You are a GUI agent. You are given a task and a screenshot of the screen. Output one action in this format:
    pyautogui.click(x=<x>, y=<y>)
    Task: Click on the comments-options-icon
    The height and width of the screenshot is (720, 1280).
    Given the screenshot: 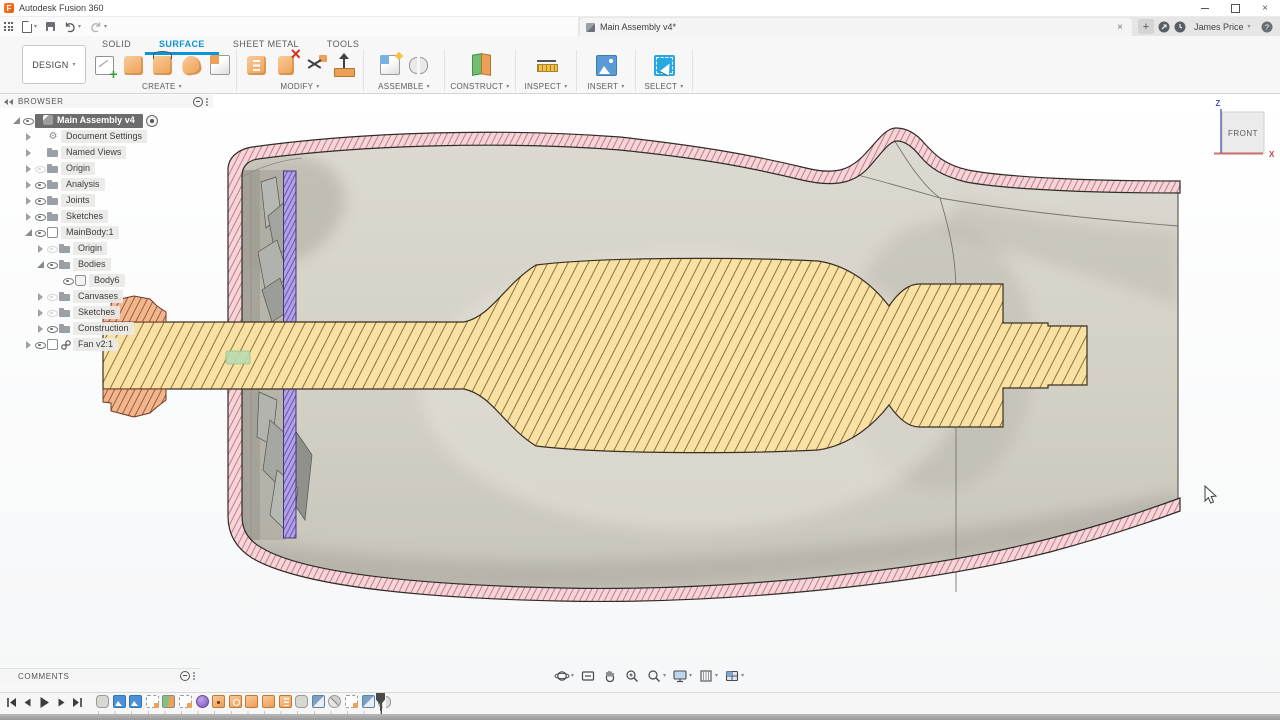 What is the action you would take?
    pyautogui.click(x=185, y=676)
    